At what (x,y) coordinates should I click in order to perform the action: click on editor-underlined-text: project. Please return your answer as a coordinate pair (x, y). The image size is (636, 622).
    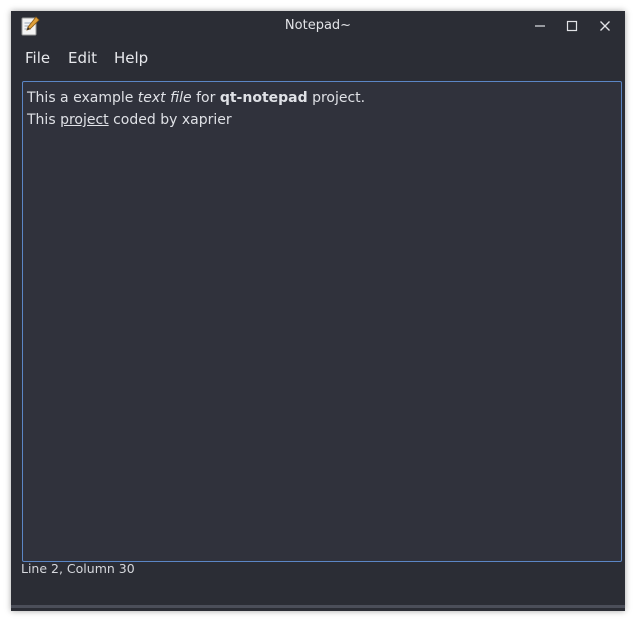
    Looking at the image, I should click on (84, 120).